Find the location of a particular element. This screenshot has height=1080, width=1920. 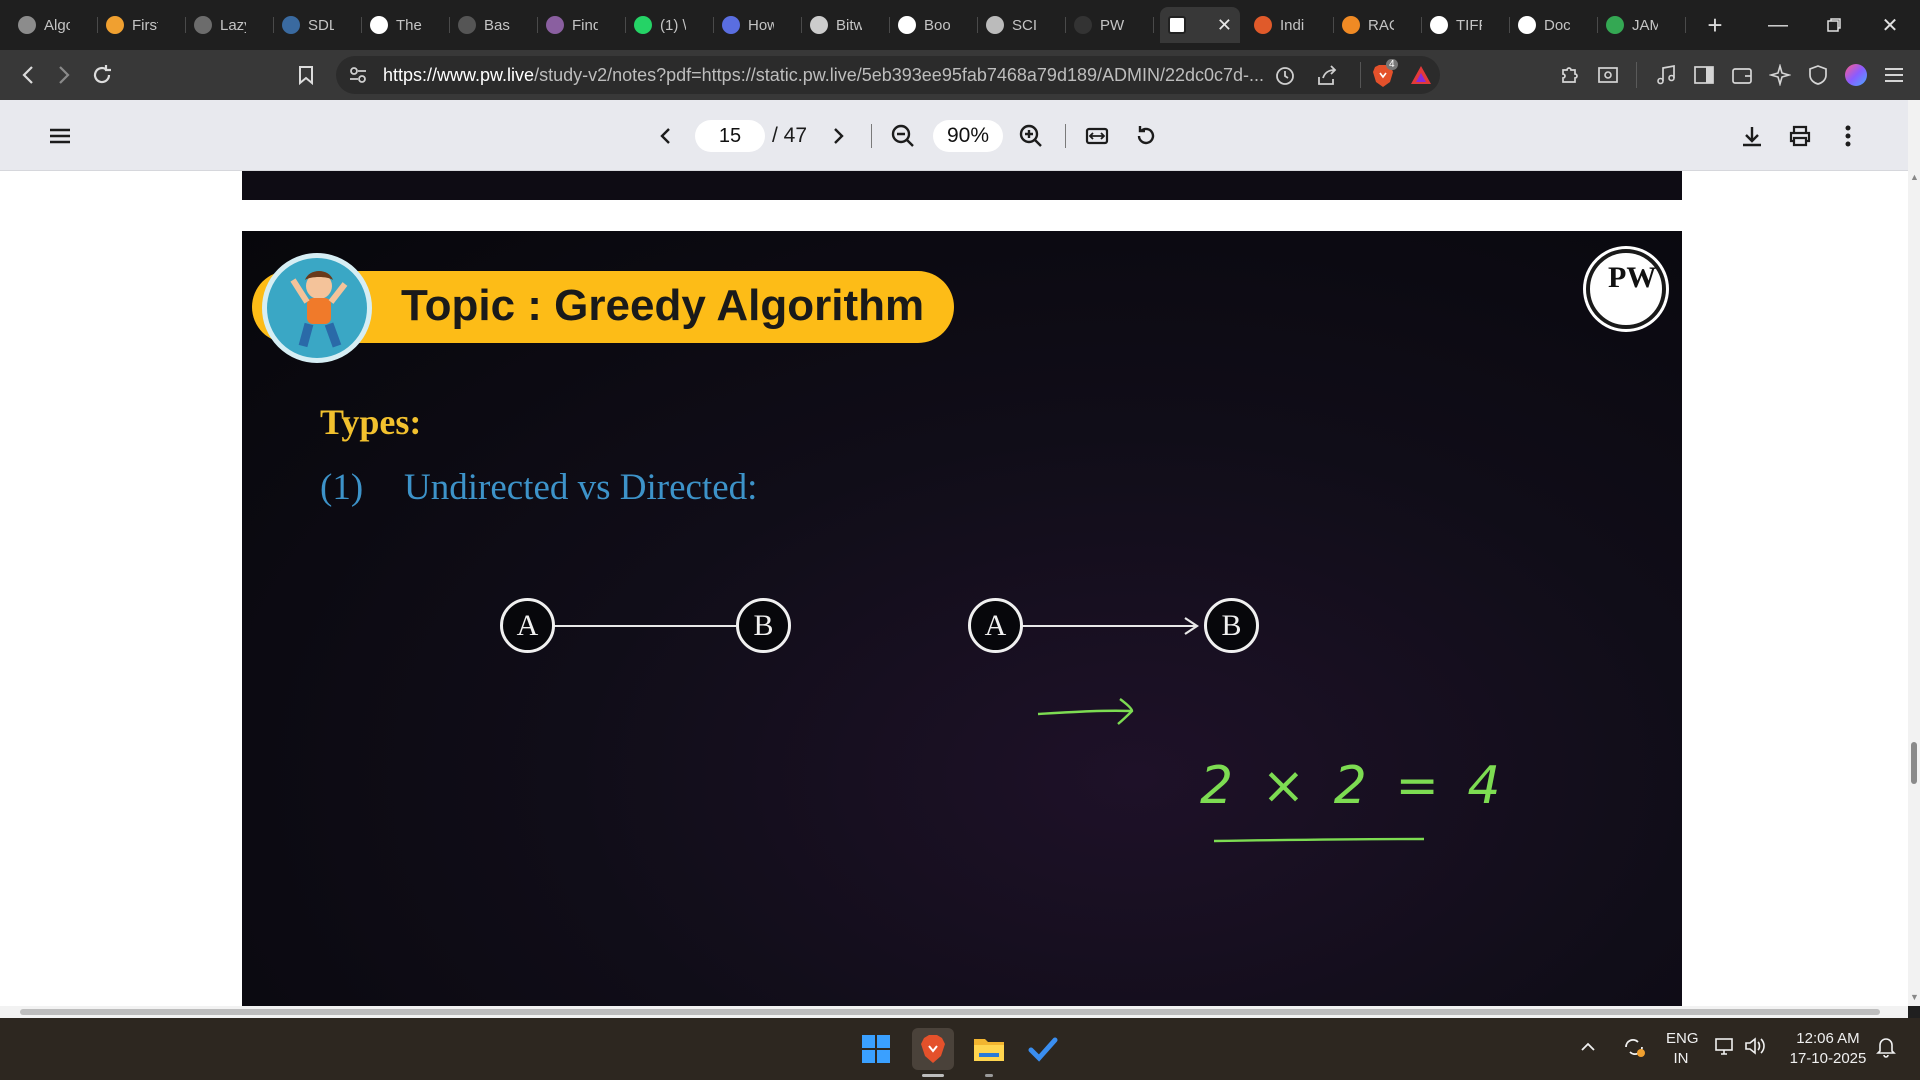

tab-title: (1) \ is located at coordinates (673, 25).